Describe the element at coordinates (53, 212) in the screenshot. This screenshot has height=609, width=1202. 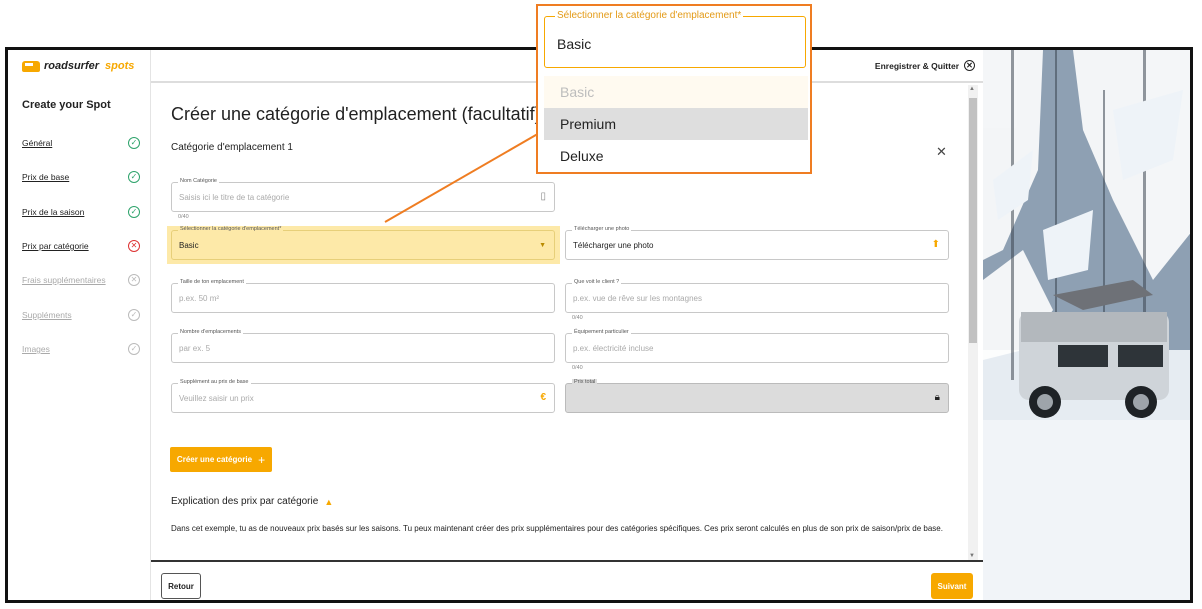
I see `sidebar-item-label: Prix de la saison` at that location.